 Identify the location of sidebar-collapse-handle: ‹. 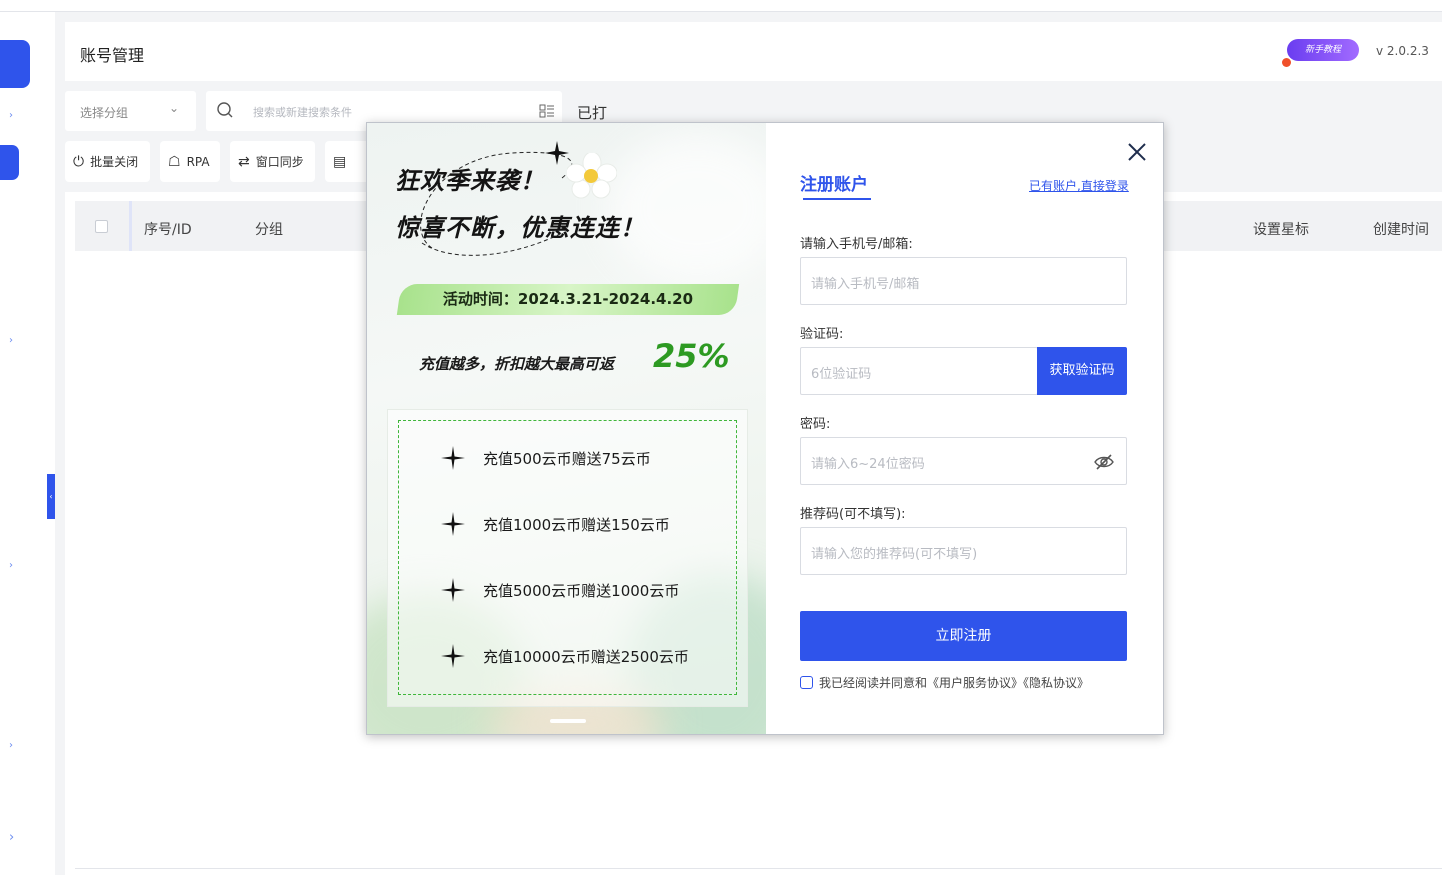
(51, 496).